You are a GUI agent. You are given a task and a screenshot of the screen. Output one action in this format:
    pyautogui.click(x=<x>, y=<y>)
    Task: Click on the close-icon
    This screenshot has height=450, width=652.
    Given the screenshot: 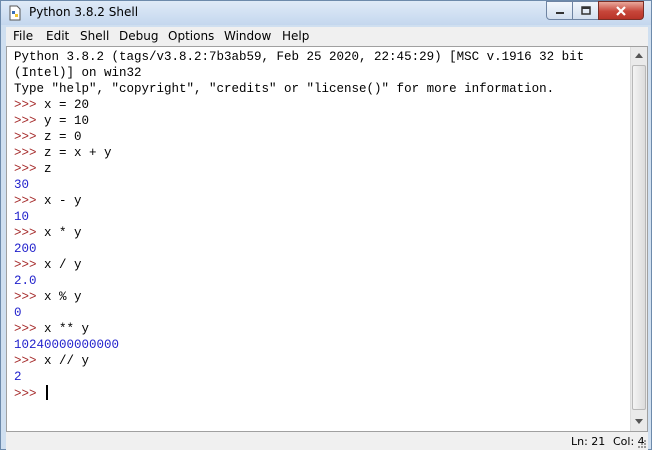 What is the action you would take?
    pyautogui.click(x=621, y=10)
    